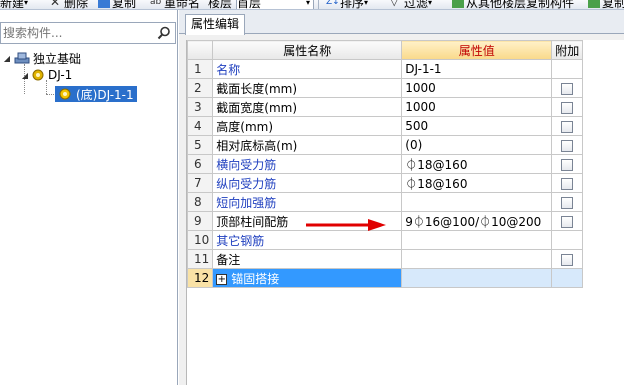 The image size is (624, 385). I want to click on property-name-cell: + 锚固搭接, so click(307, 278).